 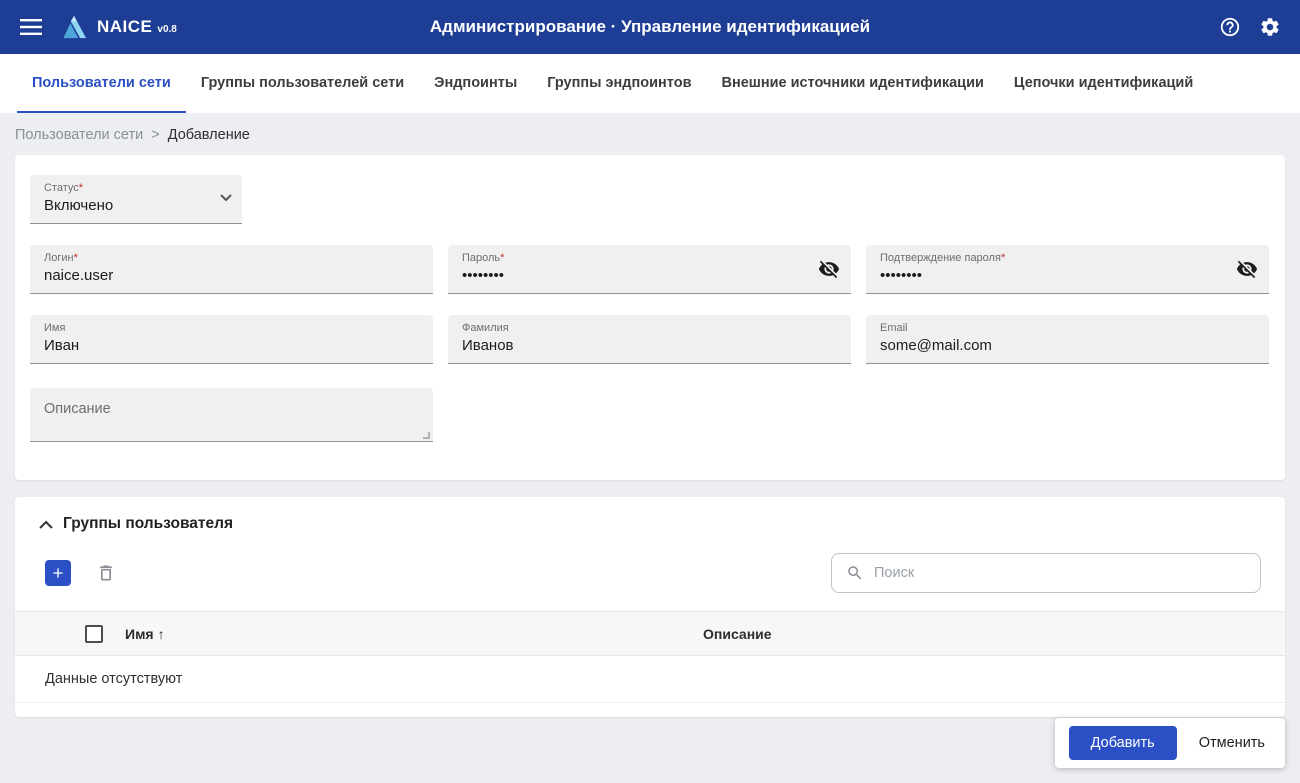 I want to click on tab-network-users: Пользователи сети, so click(x=101, y=83).